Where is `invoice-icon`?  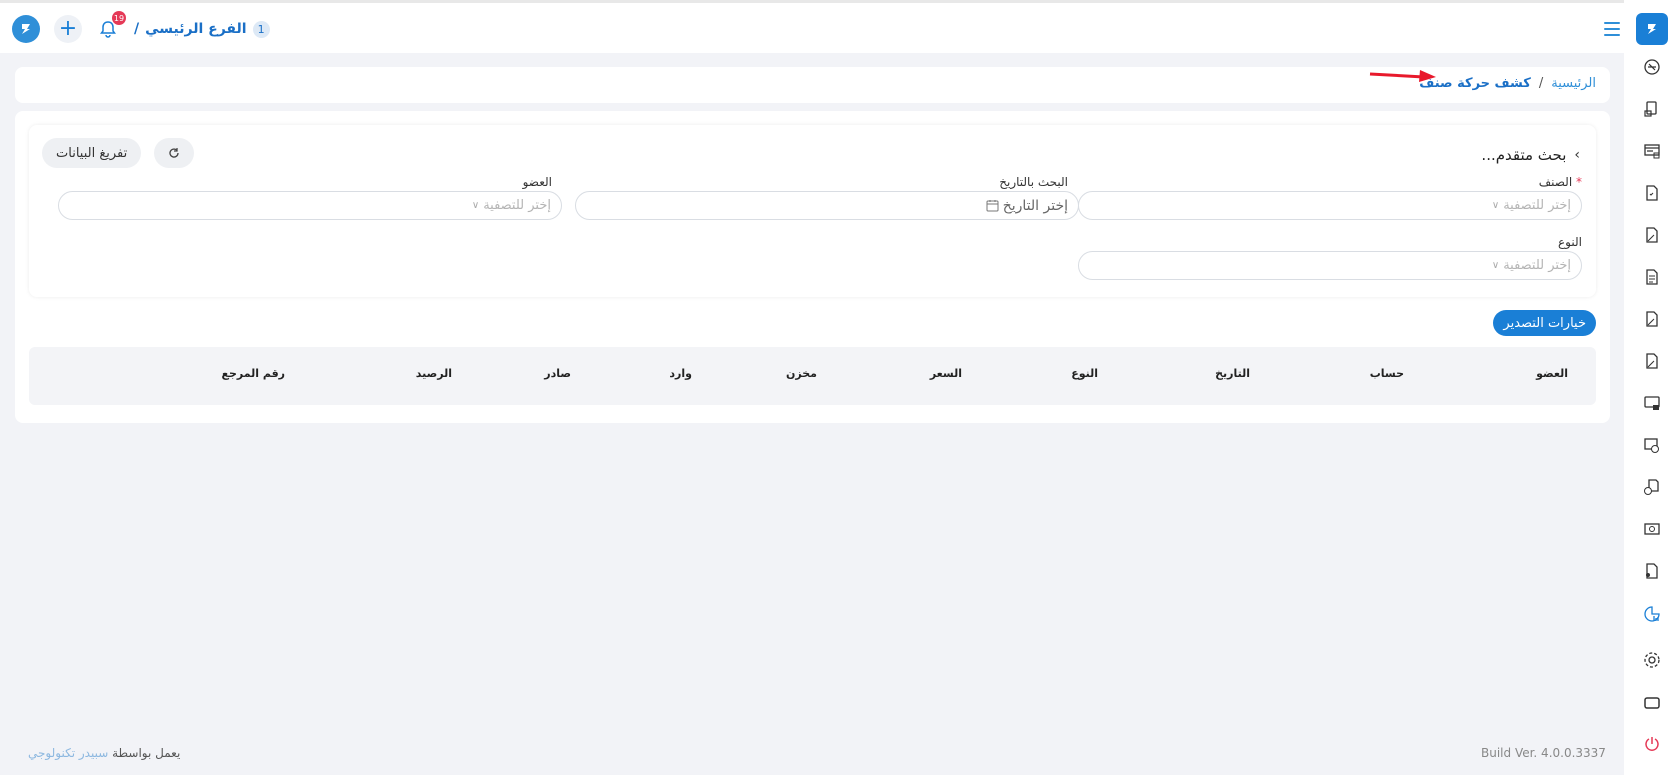
invoice-icon is located at coordinates (1652, 109).